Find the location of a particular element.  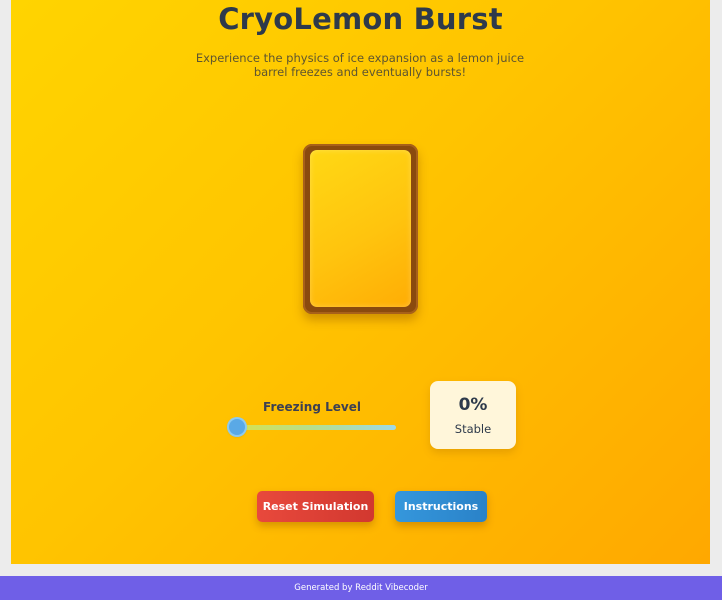

status-state: Stable is located at coordinates (473, 429).